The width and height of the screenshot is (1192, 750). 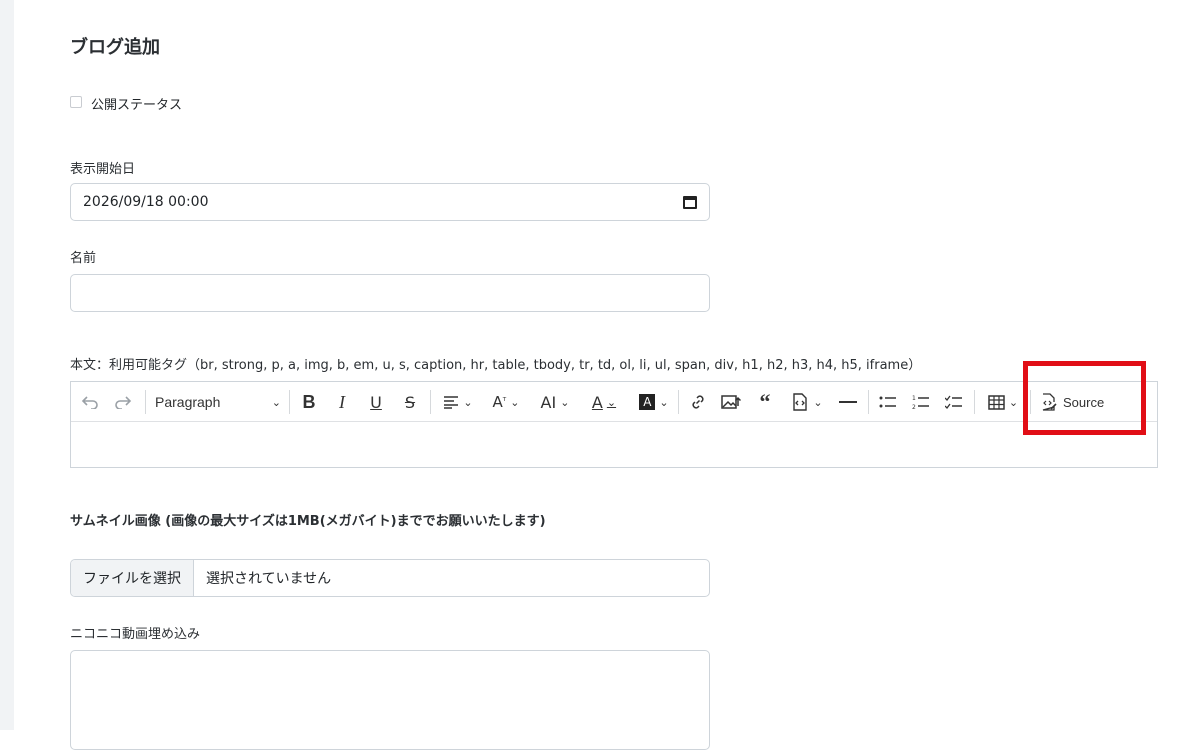 What do you see at coordinates (390, 578) in the screenshot?
I see `thumbnail-file-input: ファイルを選択 選択されていません` at bounding box center [390, 578].